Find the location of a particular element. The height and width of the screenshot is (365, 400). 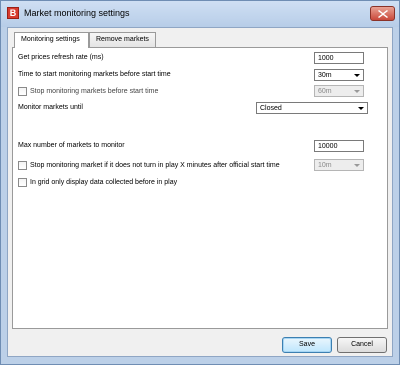

monitor-until-value: Closed is located at coordinates (271, 108).